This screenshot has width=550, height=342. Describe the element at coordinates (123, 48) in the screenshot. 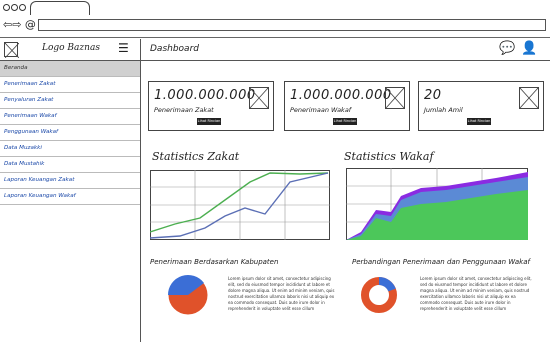

I see `menu-icon: ☰` at that location.